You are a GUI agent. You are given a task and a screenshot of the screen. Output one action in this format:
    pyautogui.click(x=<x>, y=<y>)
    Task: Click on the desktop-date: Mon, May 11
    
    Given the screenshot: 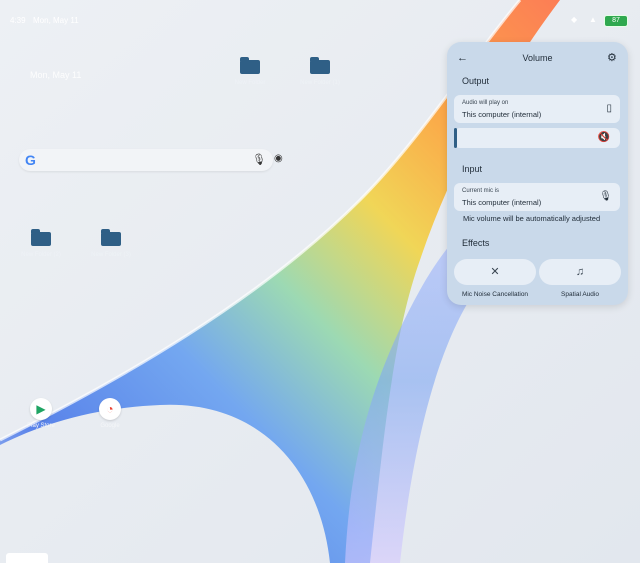 What is the action you would take?
    pyautogui.click(x=56, y=75)
    